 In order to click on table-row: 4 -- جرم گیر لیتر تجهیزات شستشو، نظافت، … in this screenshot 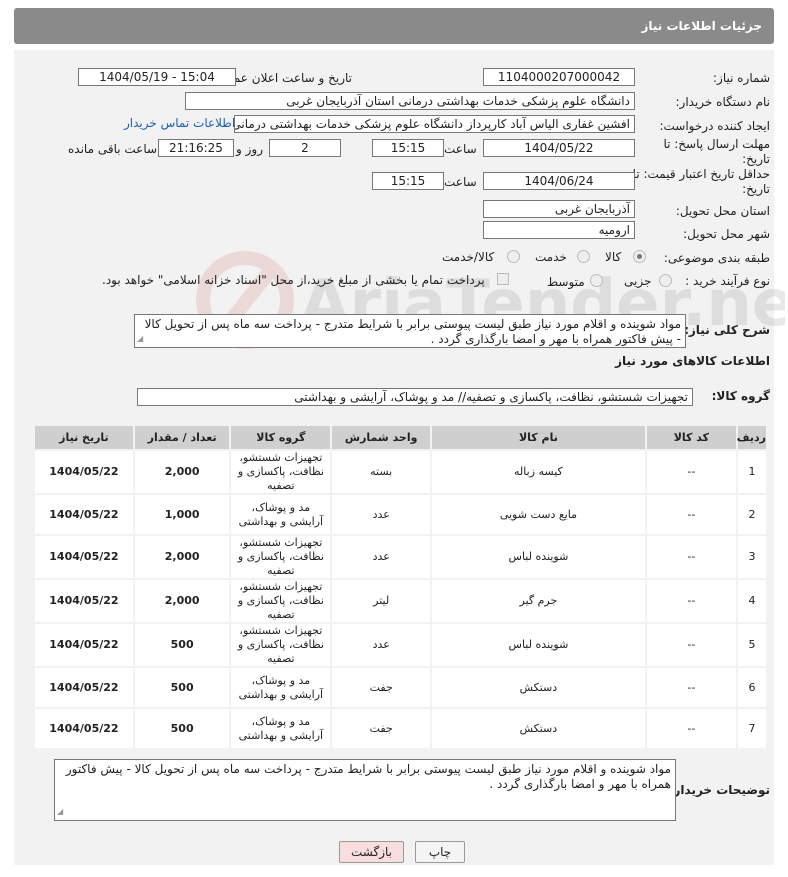, I will do `click(401, 601)`.